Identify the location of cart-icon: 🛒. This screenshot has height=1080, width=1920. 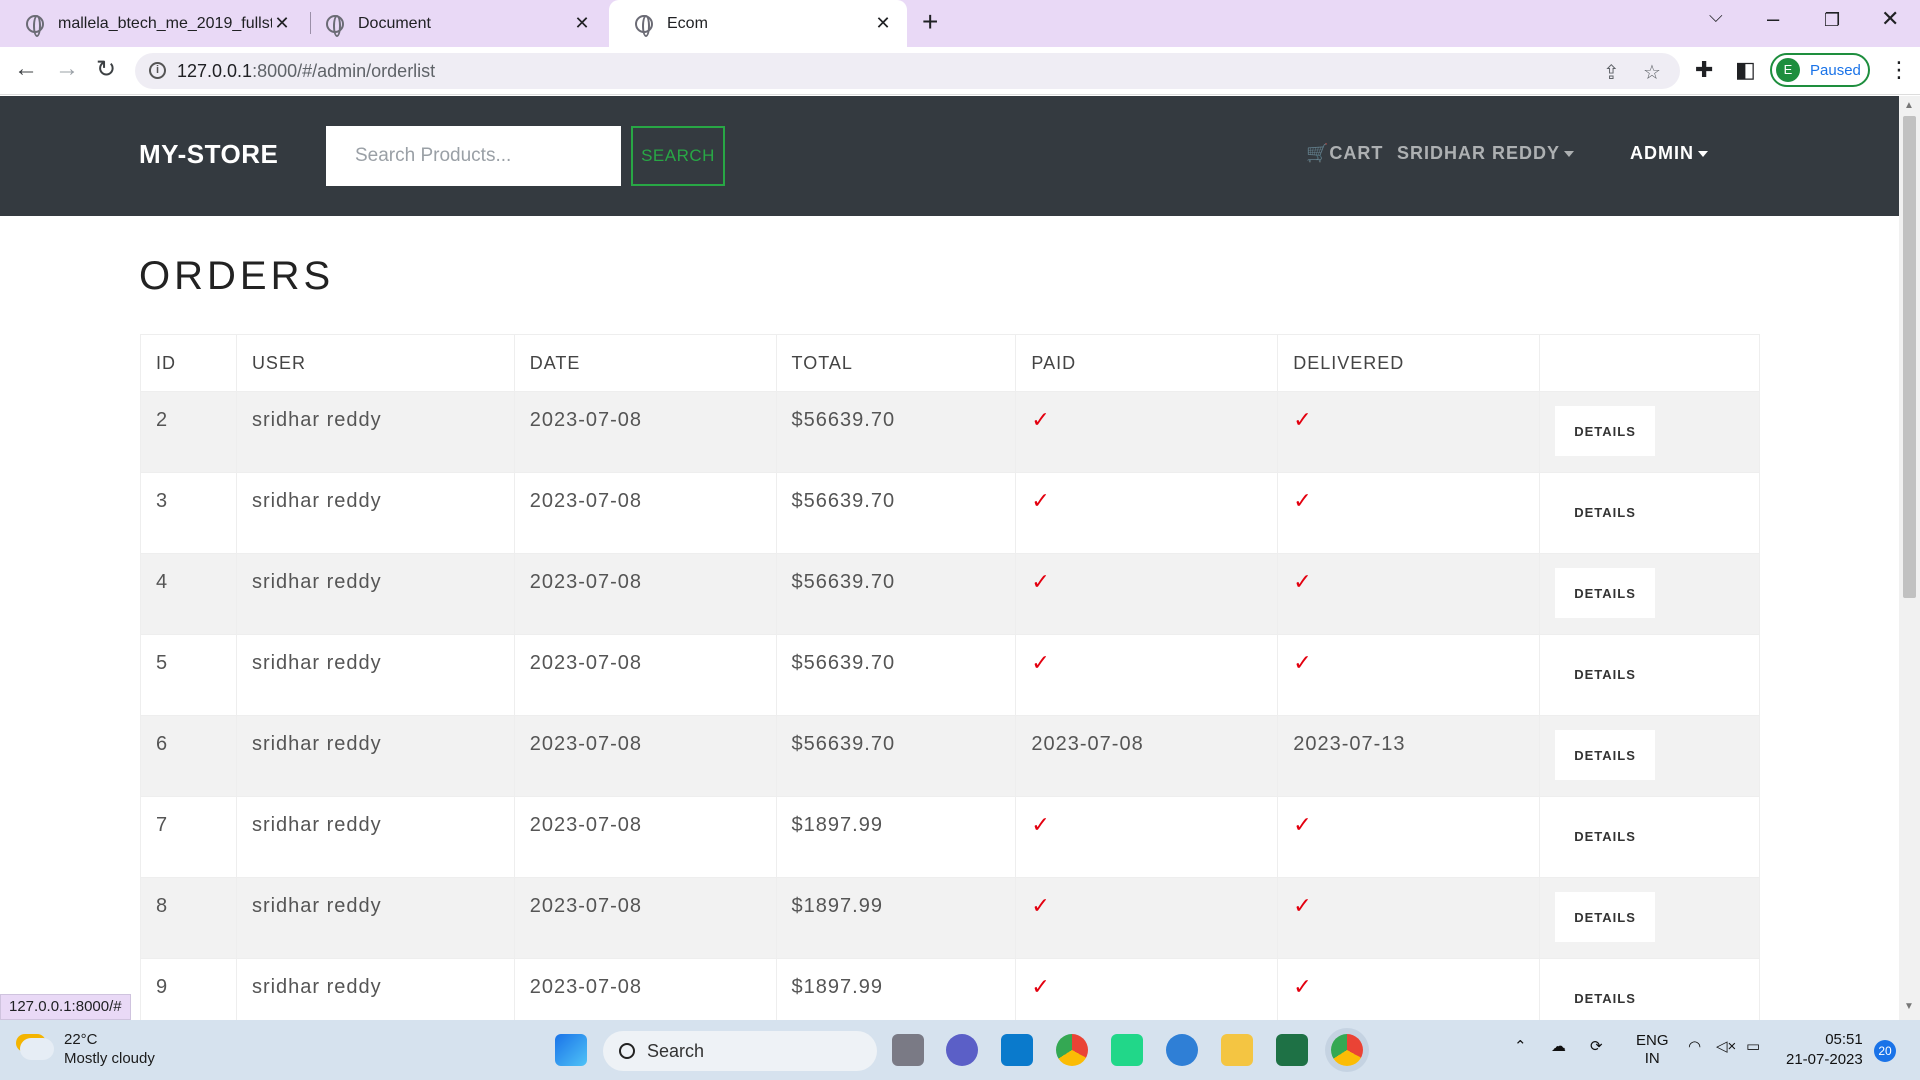
(1318, 153).